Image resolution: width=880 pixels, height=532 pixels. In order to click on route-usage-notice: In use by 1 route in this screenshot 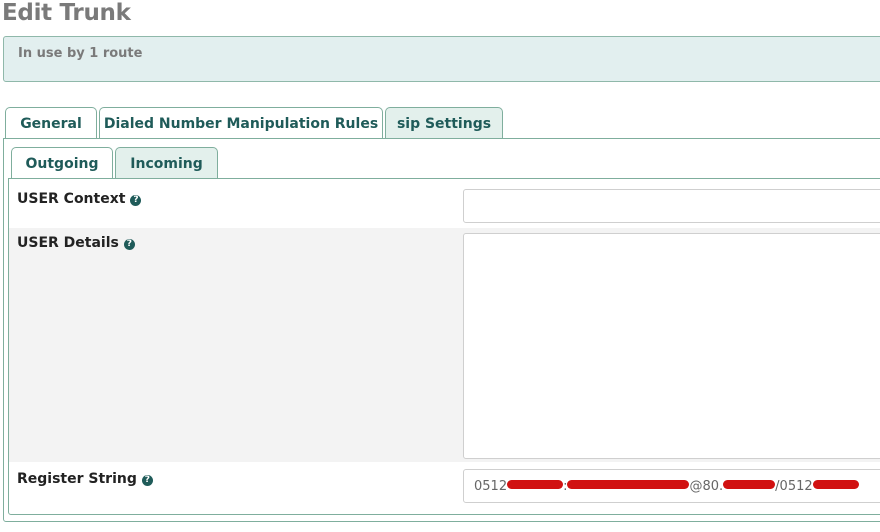, I will do `click(441, 59)`.